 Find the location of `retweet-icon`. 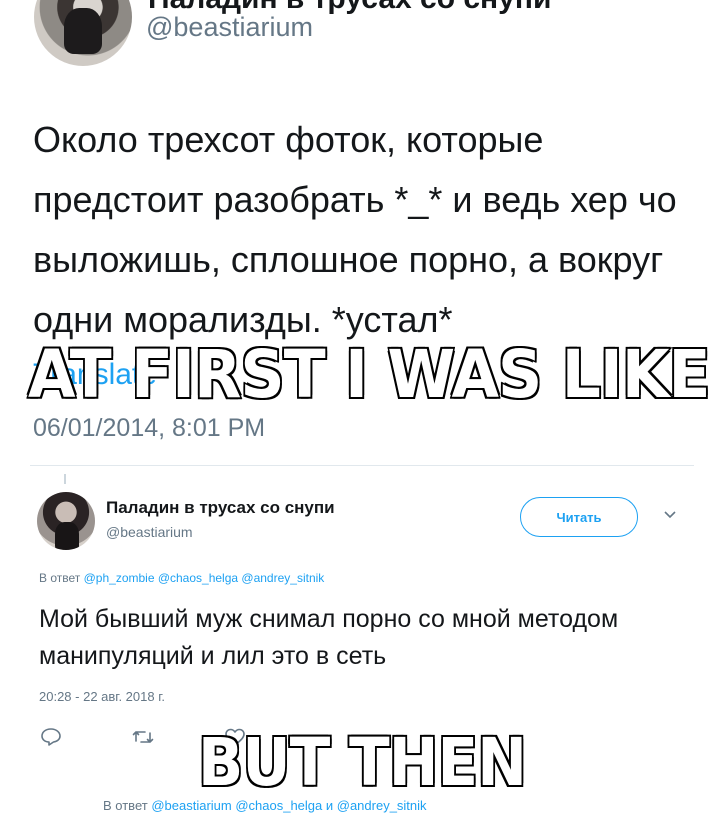

retweet-icon is located at coordinates (143, 737).